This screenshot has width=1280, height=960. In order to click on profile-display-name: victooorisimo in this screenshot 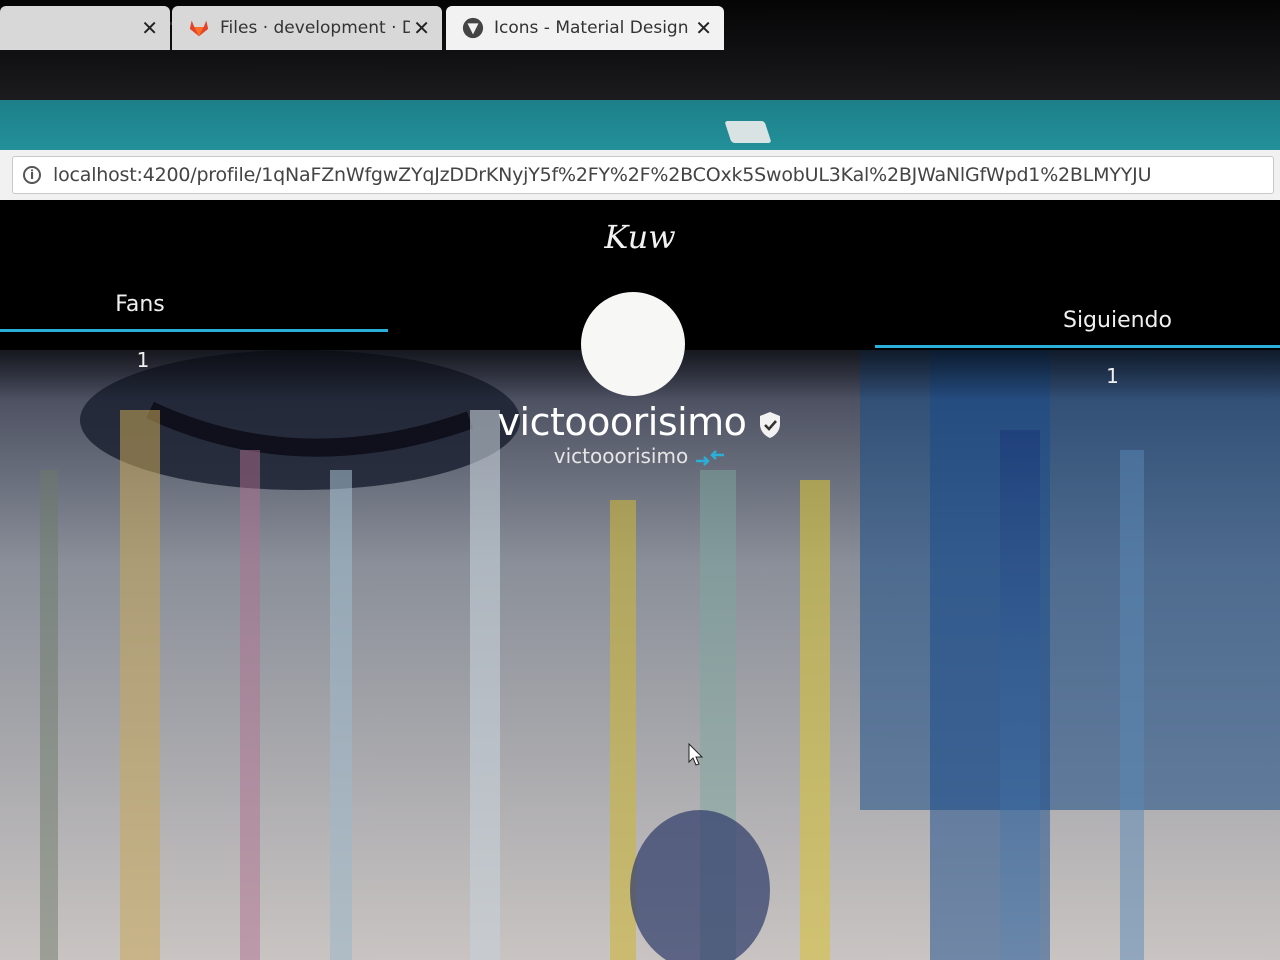, I will do `click(640, 422)`.